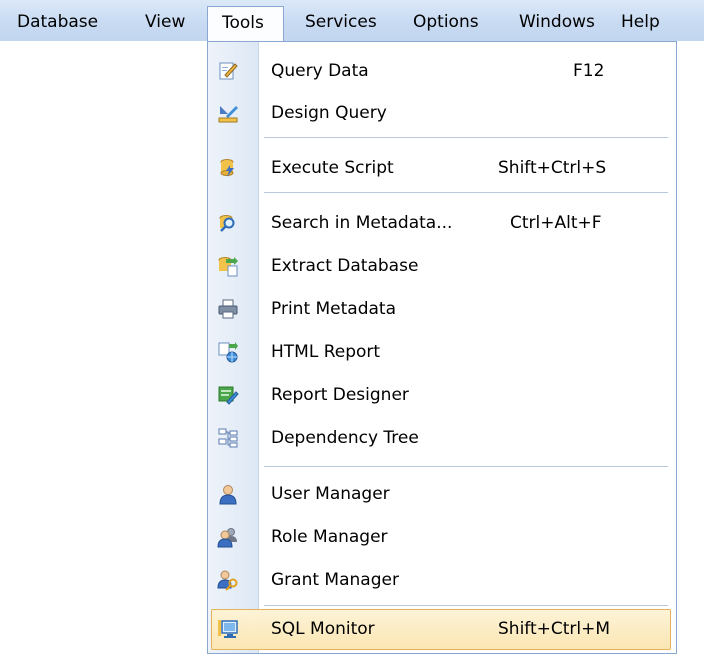  What do you see at coordinates (589, 71) in the screenshot?
I see `menu-item-shortcut: F12` at bounding box center [589, 71].